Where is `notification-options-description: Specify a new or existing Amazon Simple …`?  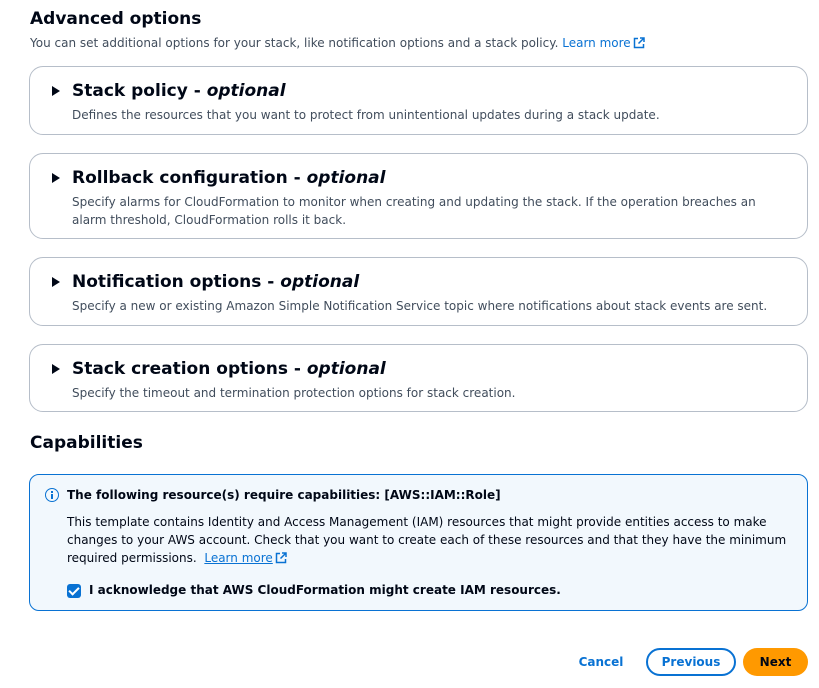 notification-options-description: Specify a new or existing Amazon Simple … is located at coordinates (420, 306).